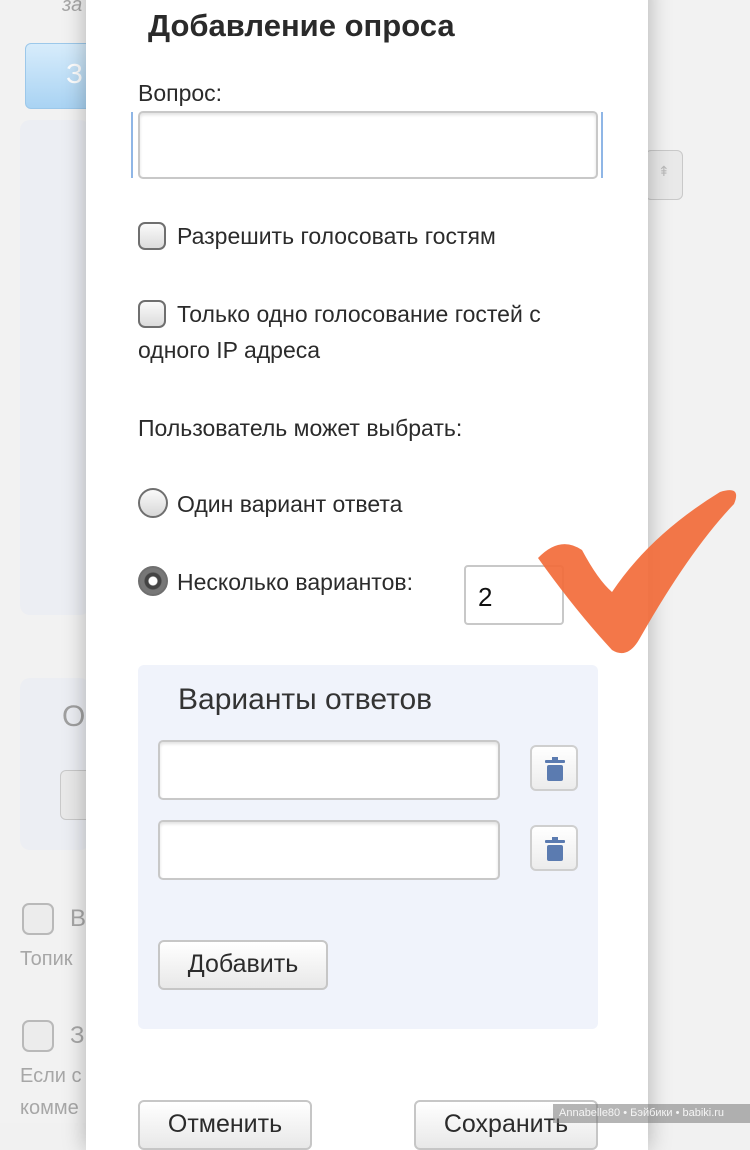 The image size is (750, 1150). What do you see at coordinates (77, 1035) in the screenshot?
I see `background-option2-fragment: З` at bounding box center [77, 1035].